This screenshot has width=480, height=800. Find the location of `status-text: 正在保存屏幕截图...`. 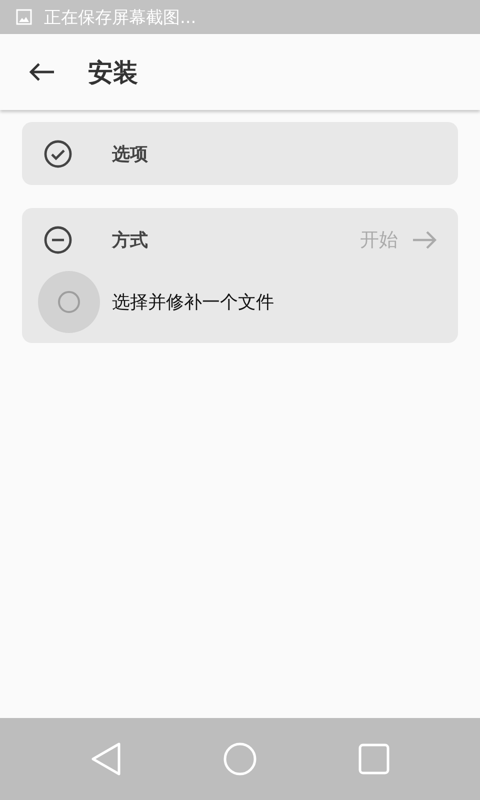

status-text: 正在保存屏幕截图... is located at coordinates (120, 17).